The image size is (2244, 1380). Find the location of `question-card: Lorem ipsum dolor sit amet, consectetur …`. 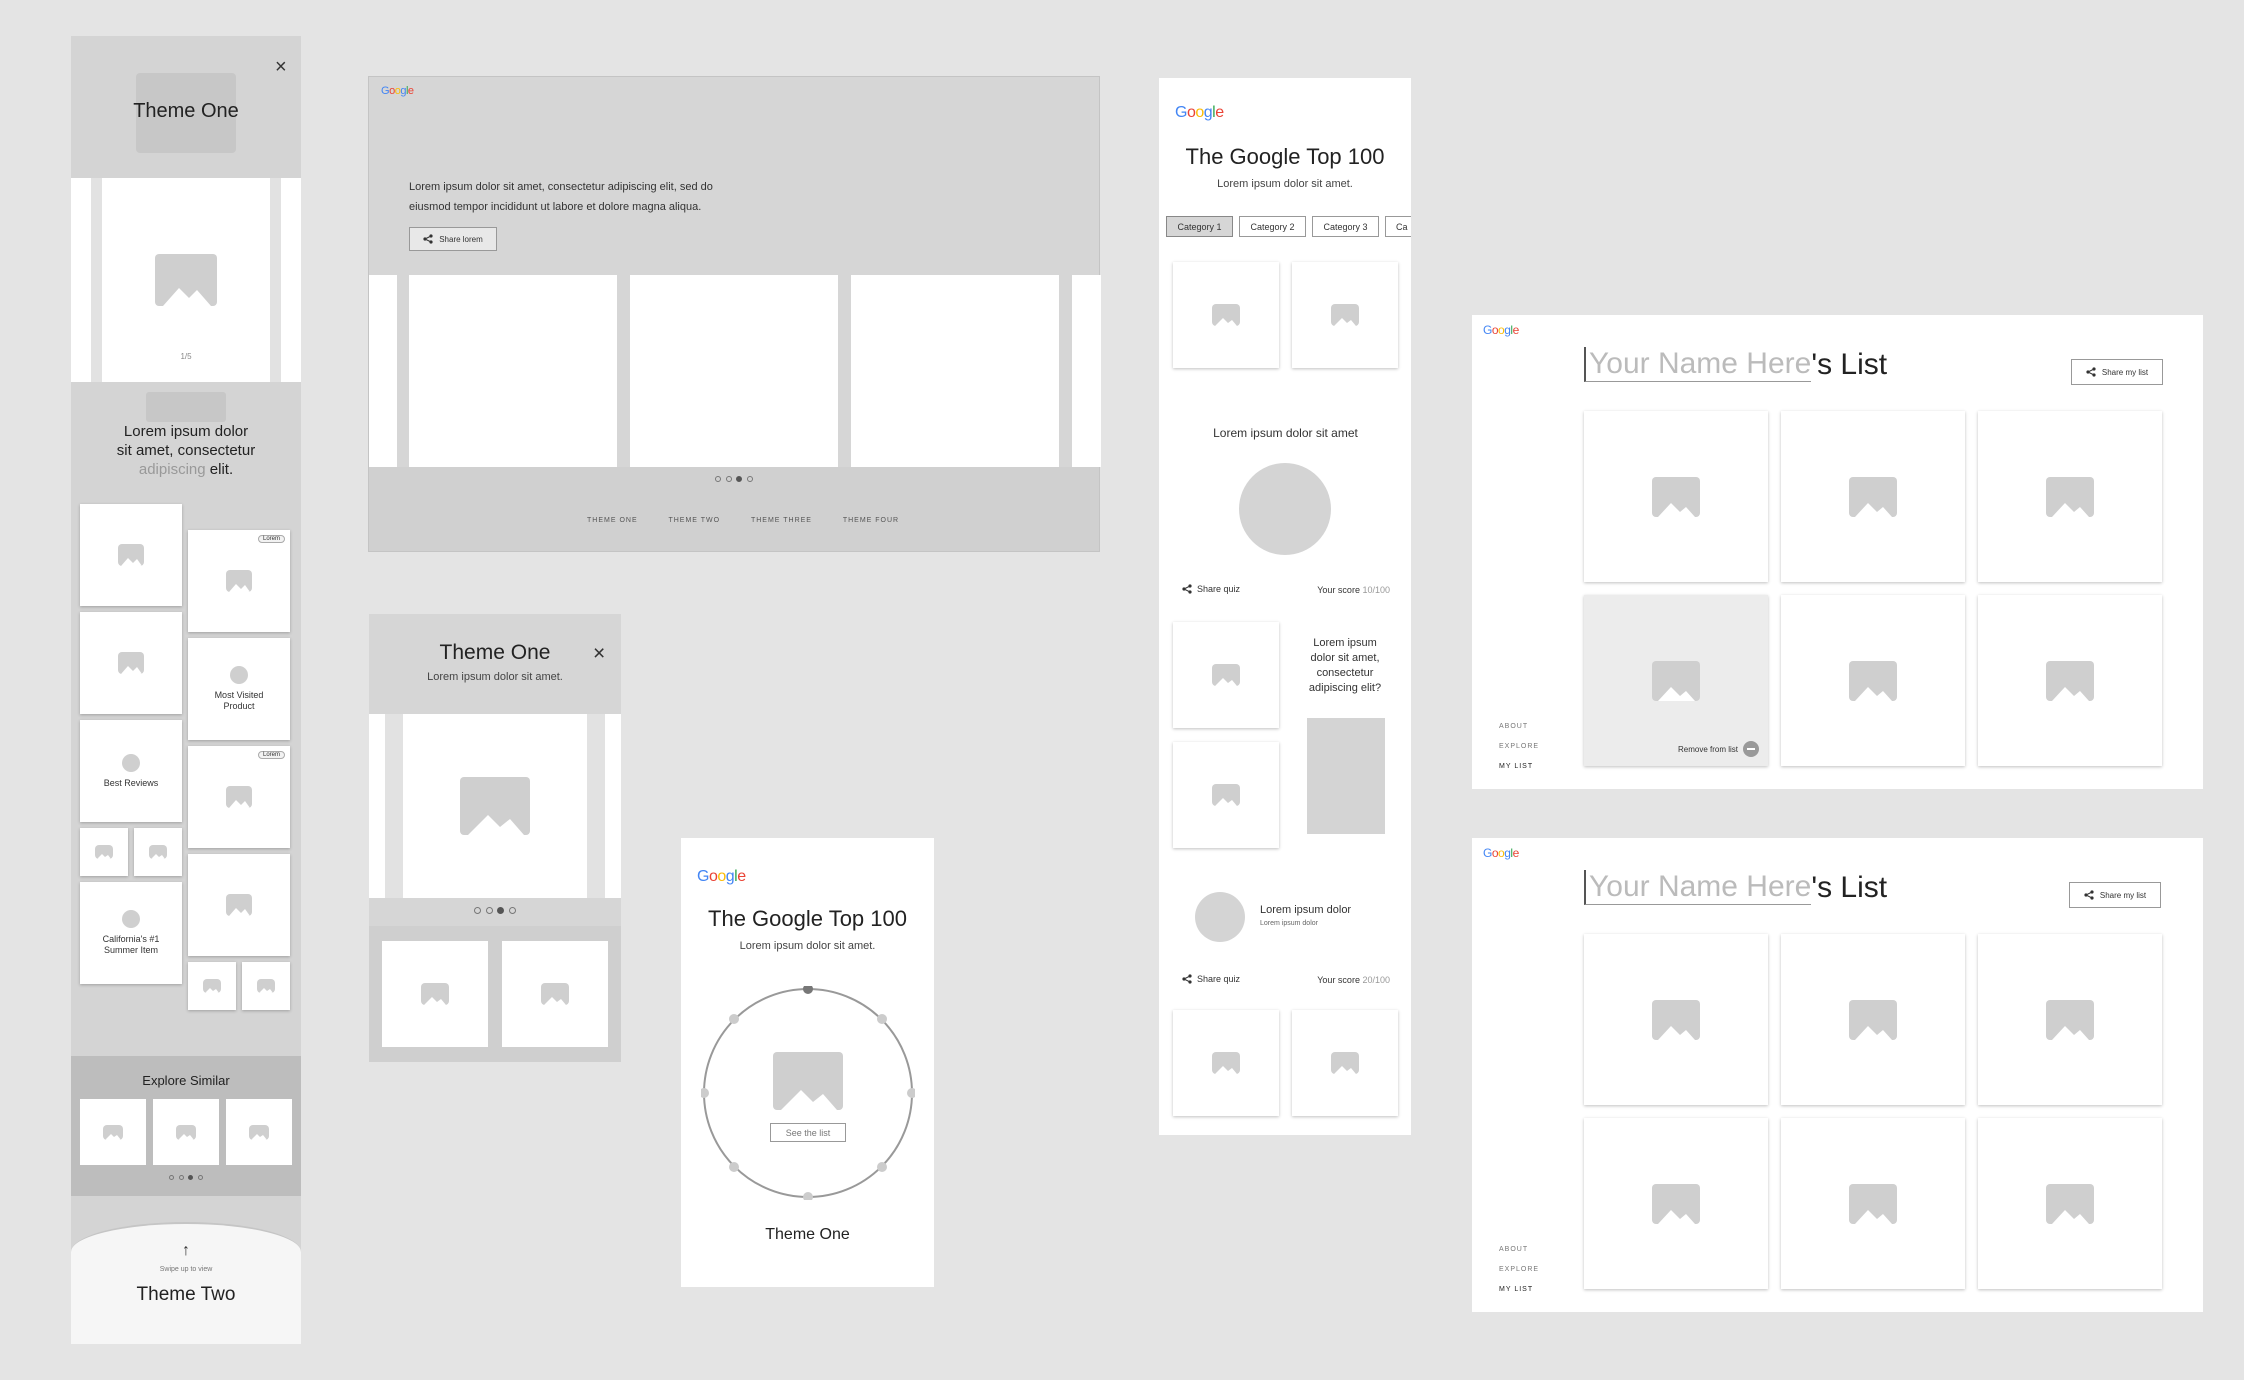

question-card: Lorem ipsum dolor sit amet, consectetur … is located at coordinates (1345, 735).